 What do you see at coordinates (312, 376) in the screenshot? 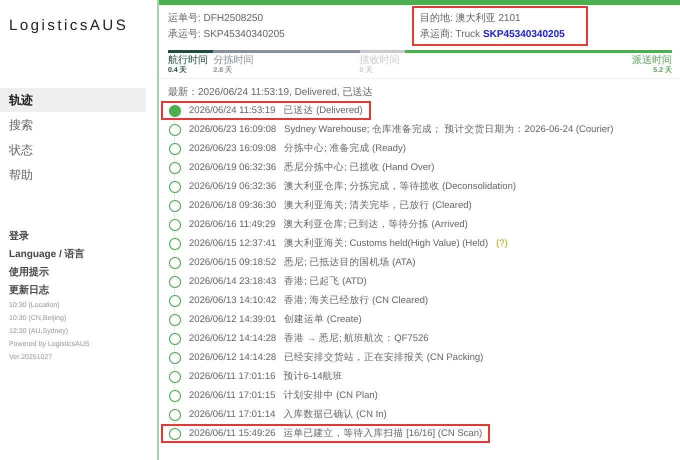
I see `event-text: 预计6-14航班` at bounding box center [312, 376].